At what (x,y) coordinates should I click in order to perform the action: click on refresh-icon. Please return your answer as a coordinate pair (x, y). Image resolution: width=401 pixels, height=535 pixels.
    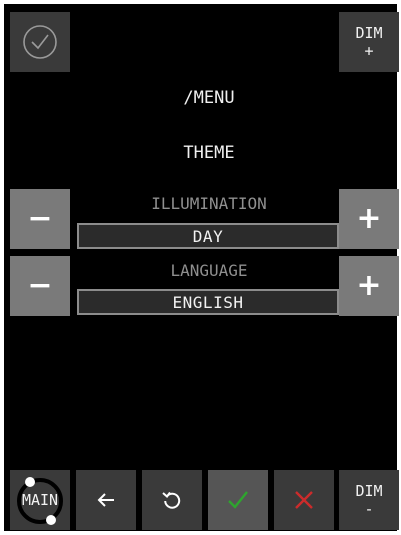
    Looking at the image, I should click on (171, 500).